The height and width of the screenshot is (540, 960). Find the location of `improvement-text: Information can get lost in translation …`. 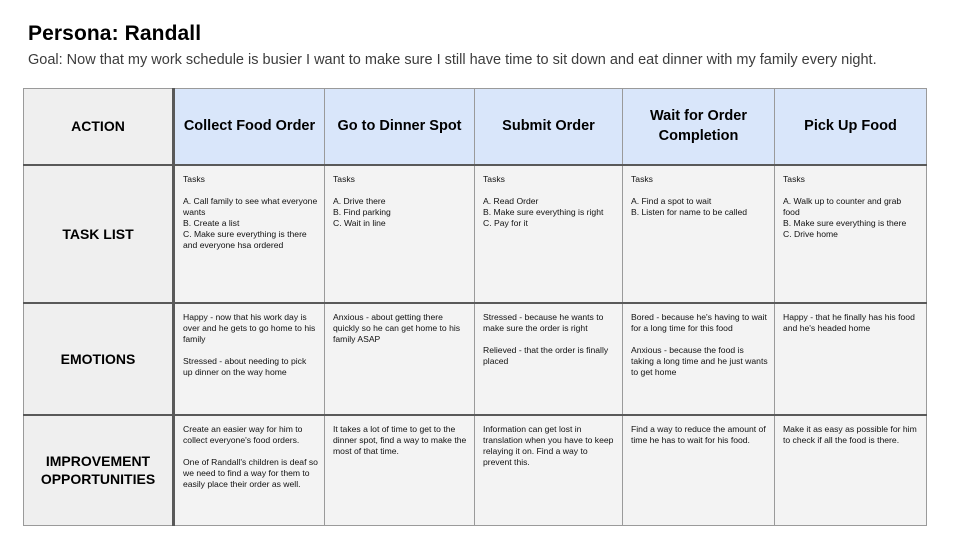

improvement-text: Information can get lost in translation … is located at coordinates (548, 445).